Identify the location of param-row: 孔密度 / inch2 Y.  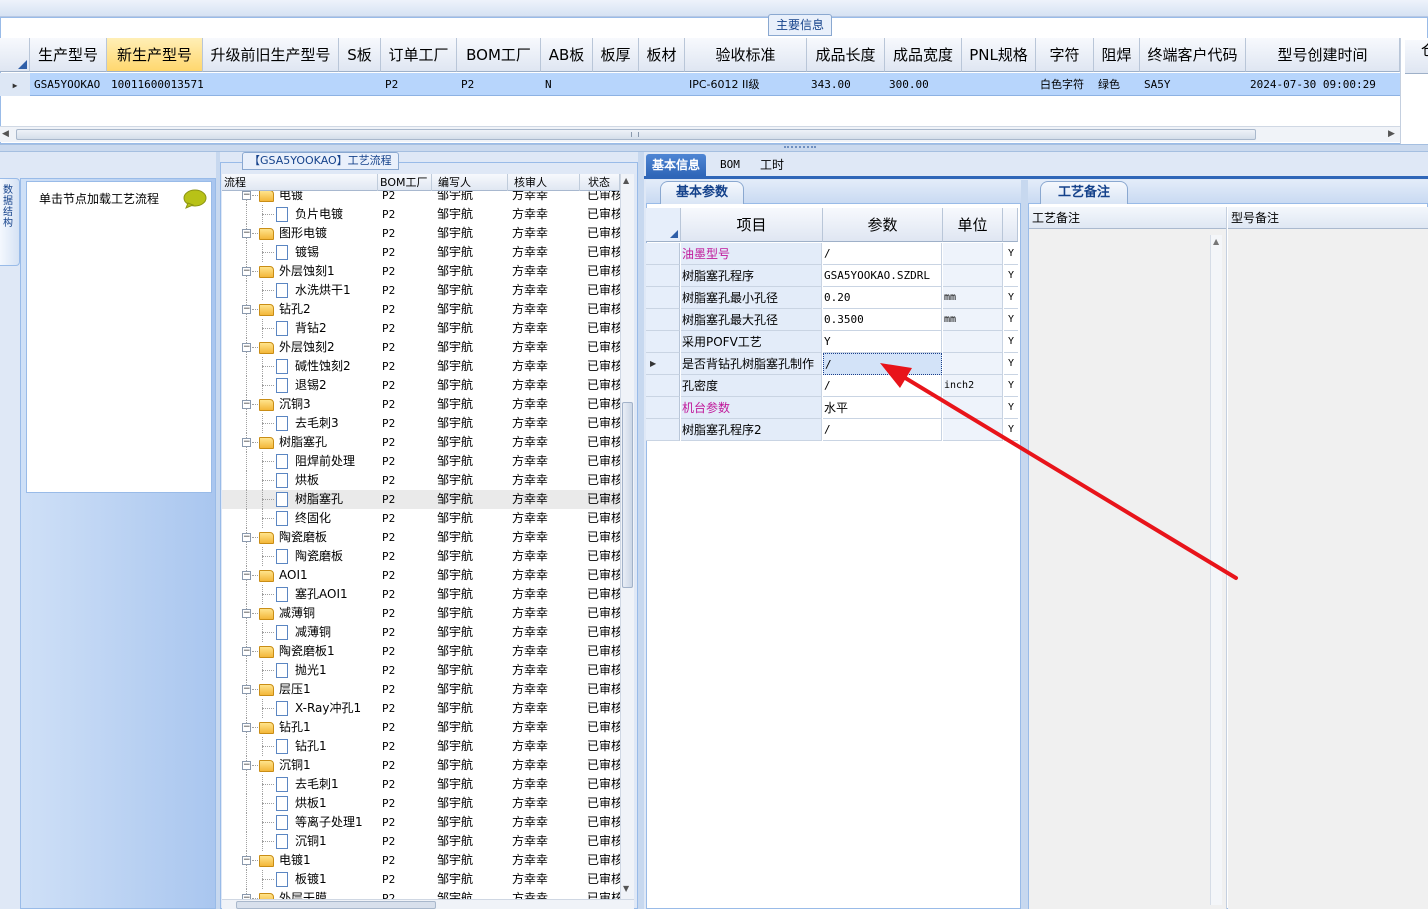
(832, 386).